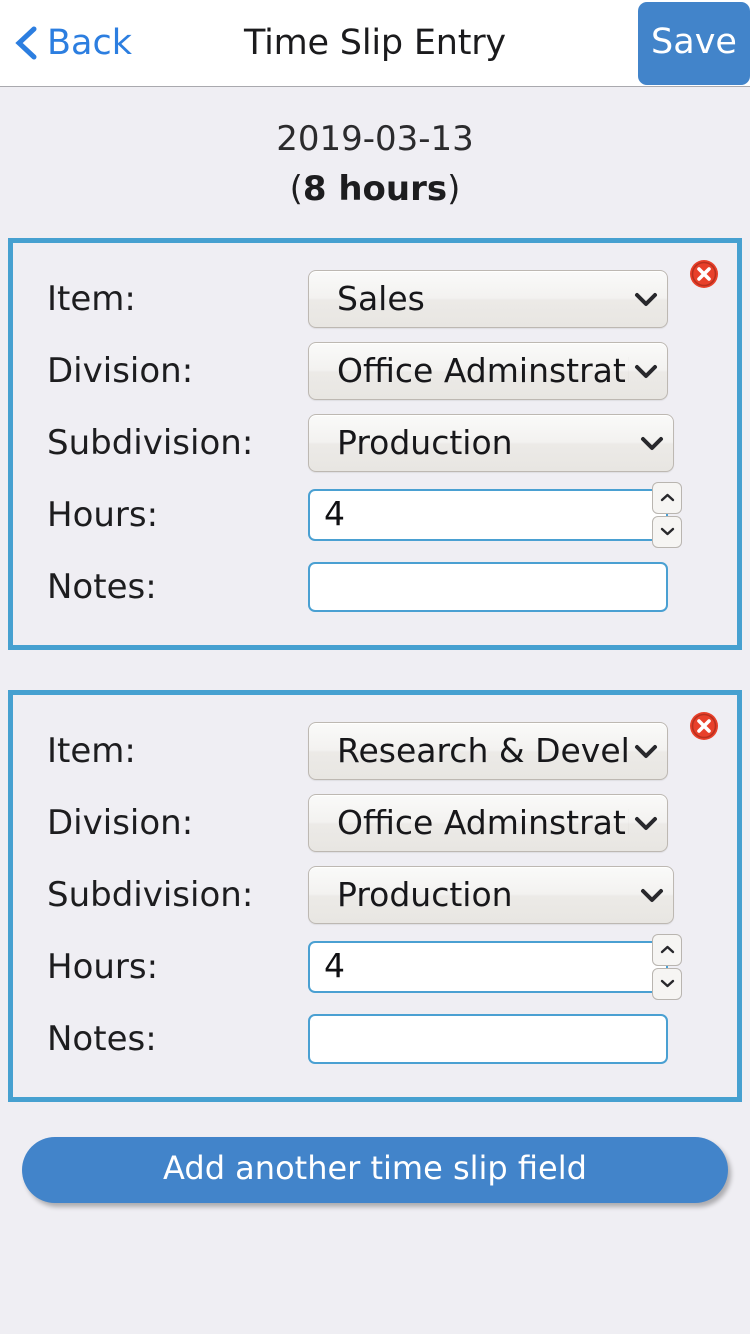  I want to click on item-field-row: Item: Research & Development, so click(375, 751).